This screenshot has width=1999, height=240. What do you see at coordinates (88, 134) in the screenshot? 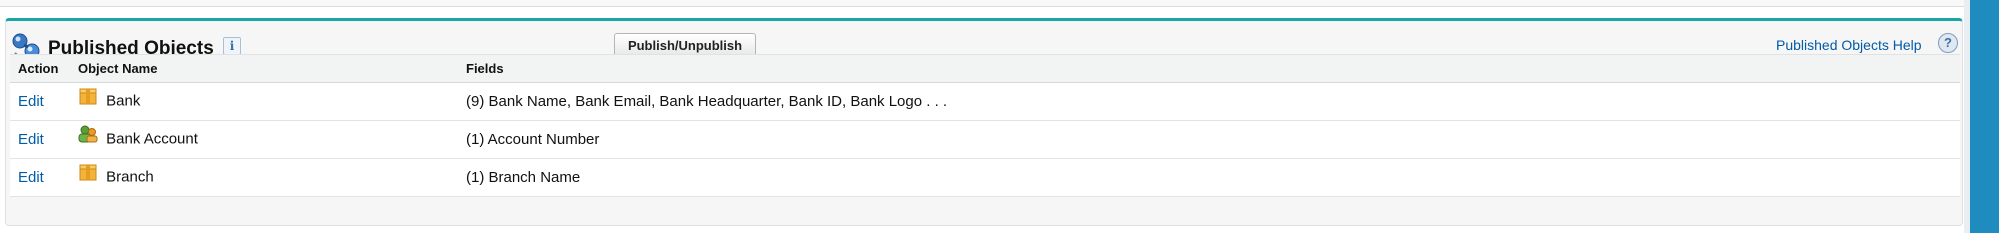
I see `people-icon` at bounding box center [88, 134].